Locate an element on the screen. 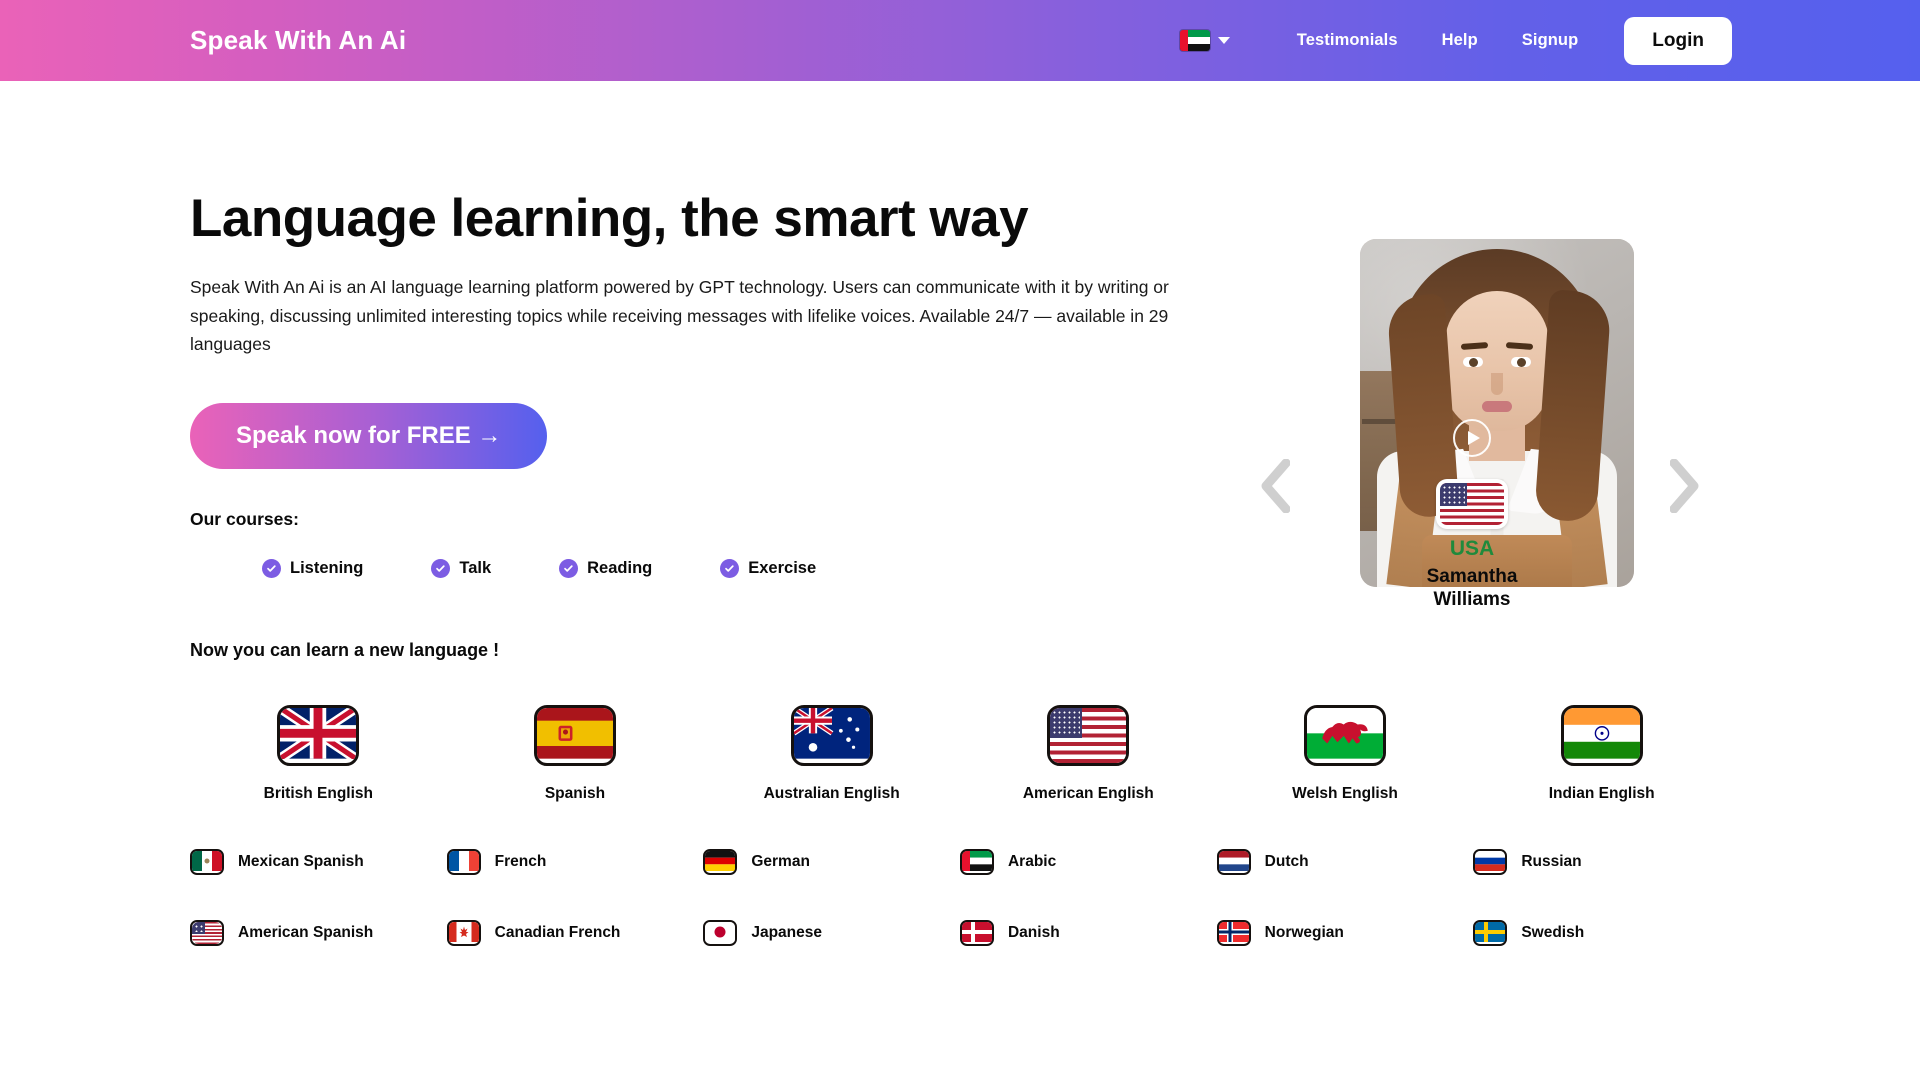  flag-netherlands-icon is located at coordinates (1233, 862).